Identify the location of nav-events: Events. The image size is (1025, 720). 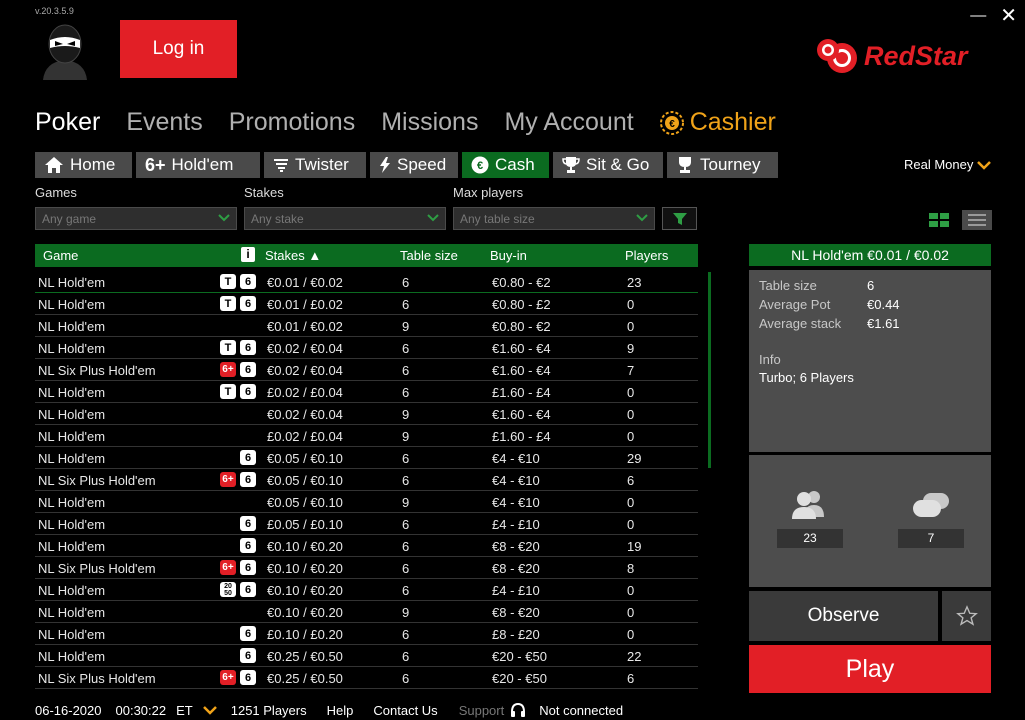
(164, 122).